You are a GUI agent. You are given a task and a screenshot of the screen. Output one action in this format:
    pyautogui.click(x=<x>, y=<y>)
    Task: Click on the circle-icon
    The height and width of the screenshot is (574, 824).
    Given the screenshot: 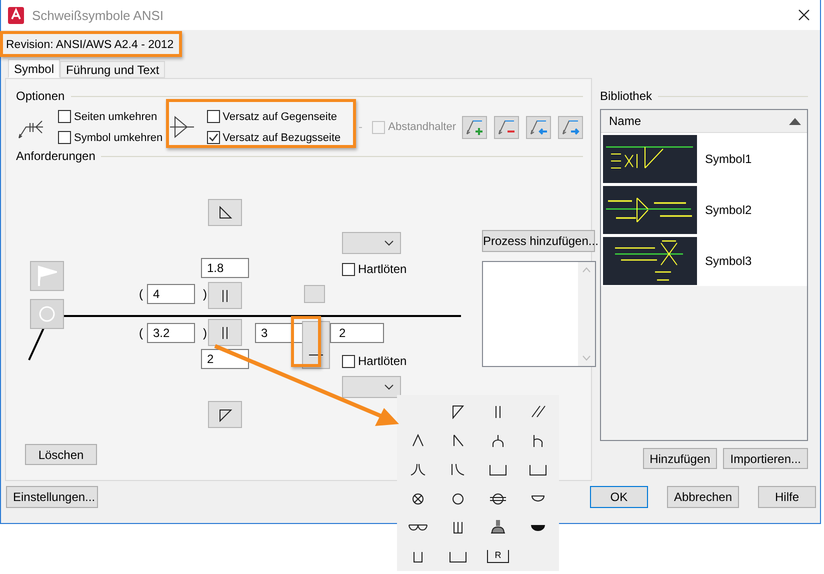 What is the action you would take?
    pyautogui.click(x=47, y=314)
    